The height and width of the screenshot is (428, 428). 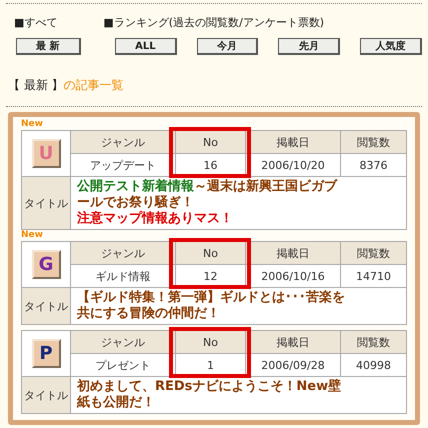 I want to click on filter-label: ■すべて, so click(x=36, y=22).